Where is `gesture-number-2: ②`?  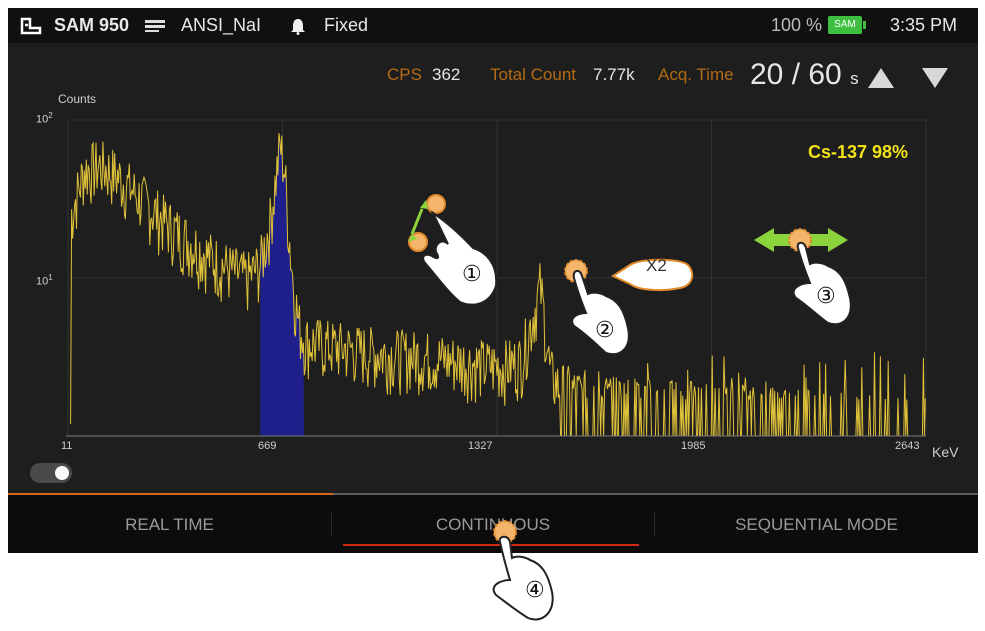
gesture-number-2: ② is located at coordinates (605, 330).